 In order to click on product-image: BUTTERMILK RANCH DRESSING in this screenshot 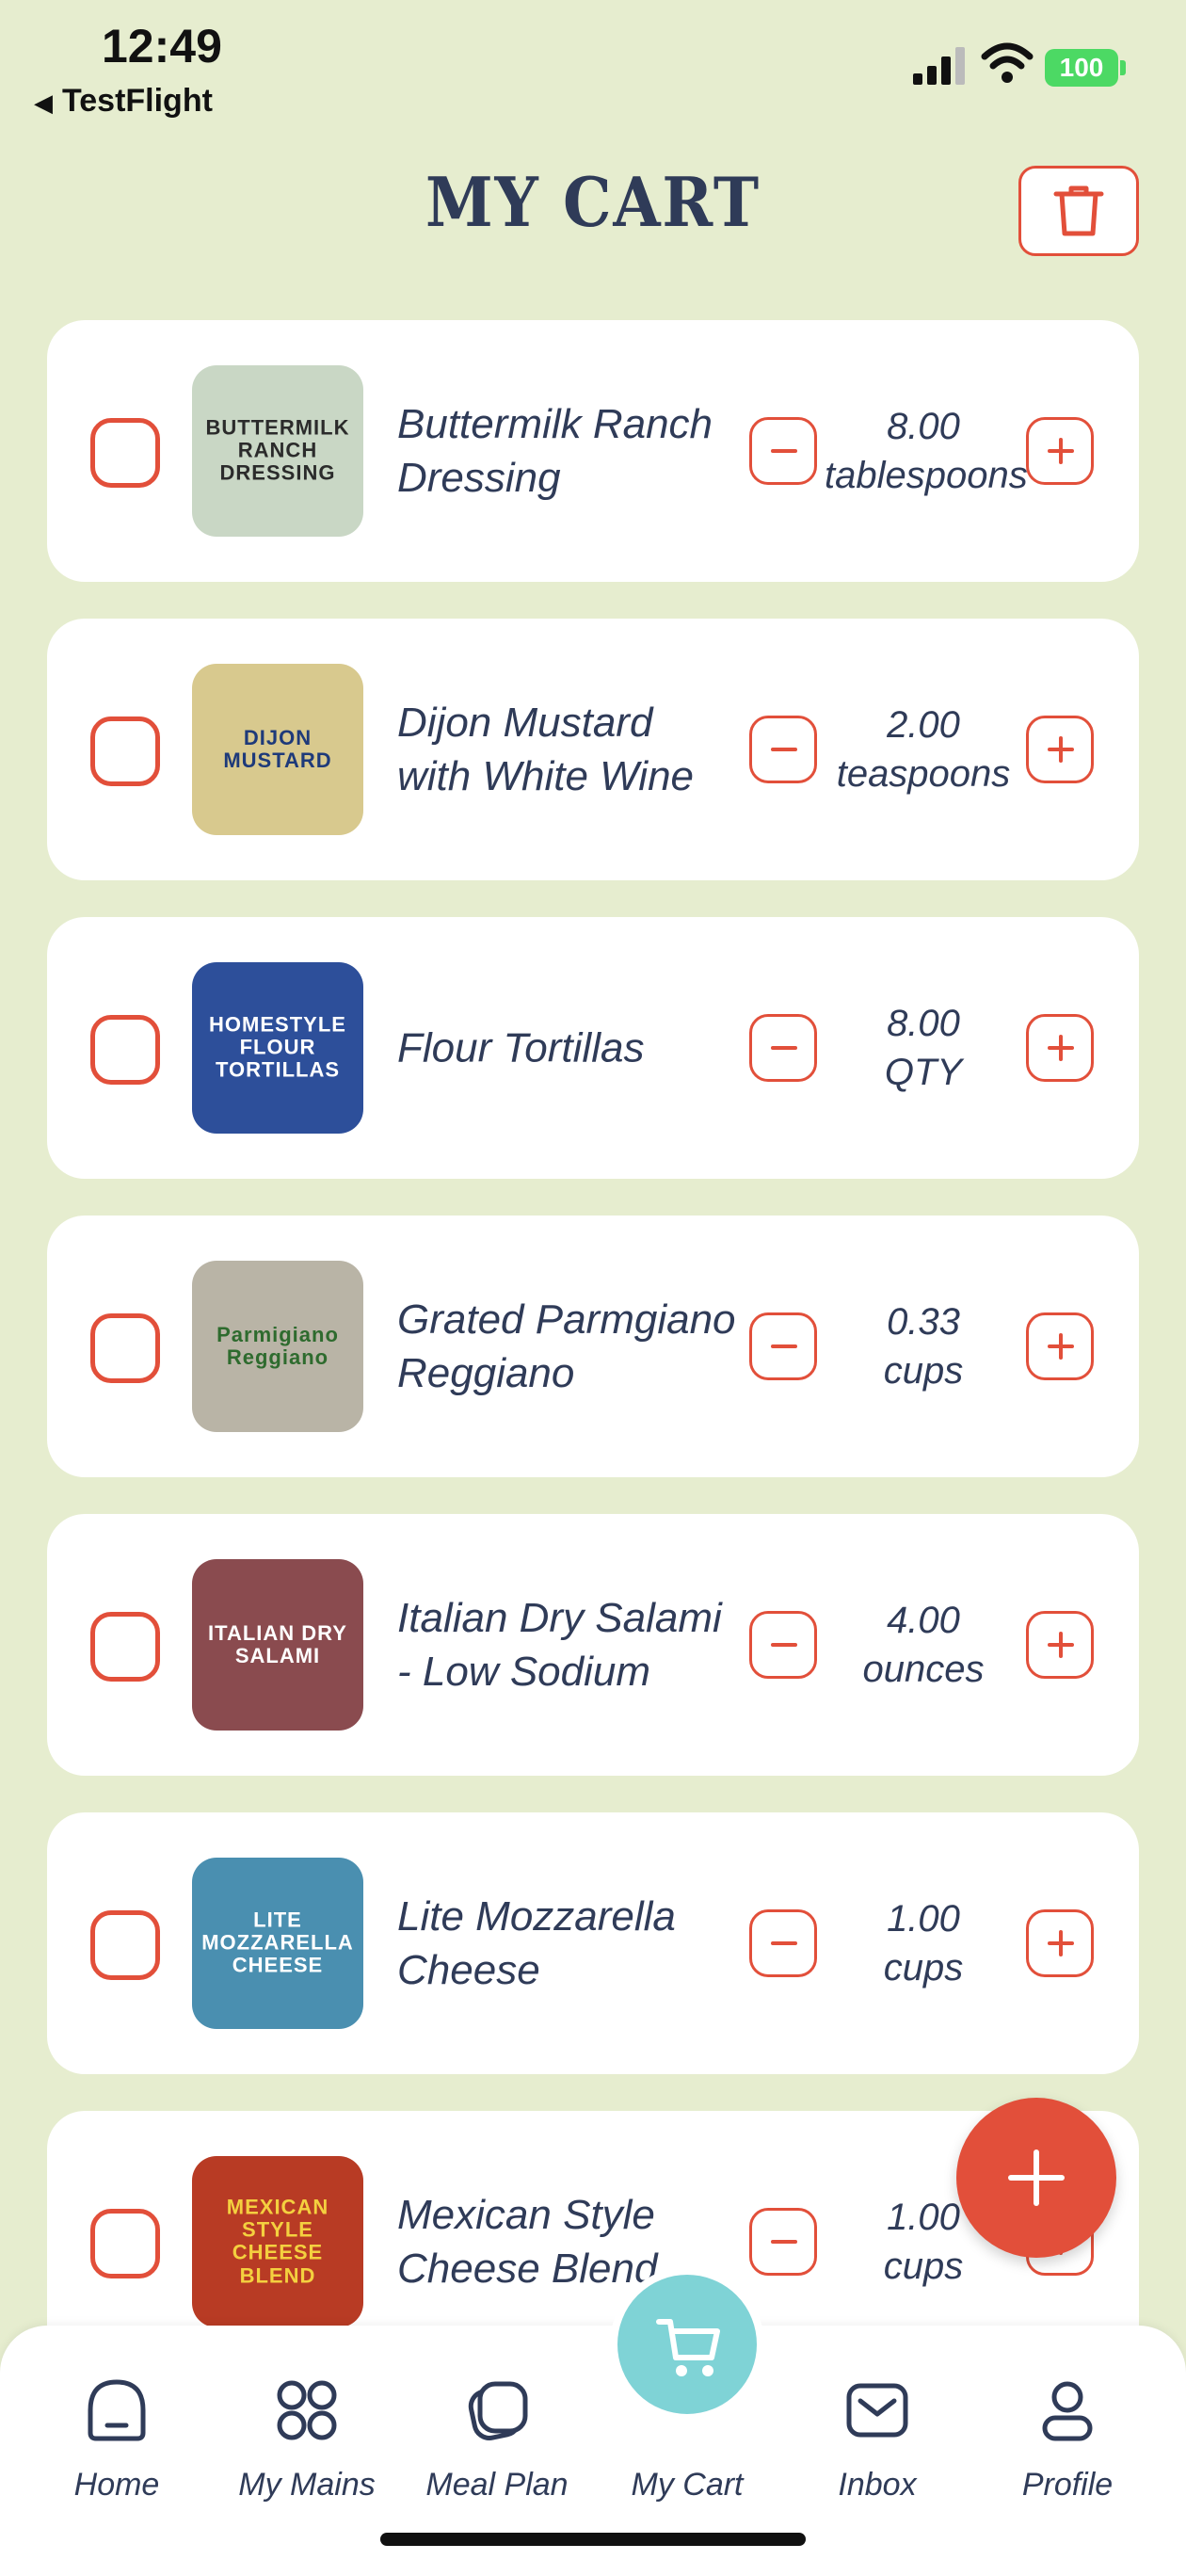, I will do `click(277, 451)`.